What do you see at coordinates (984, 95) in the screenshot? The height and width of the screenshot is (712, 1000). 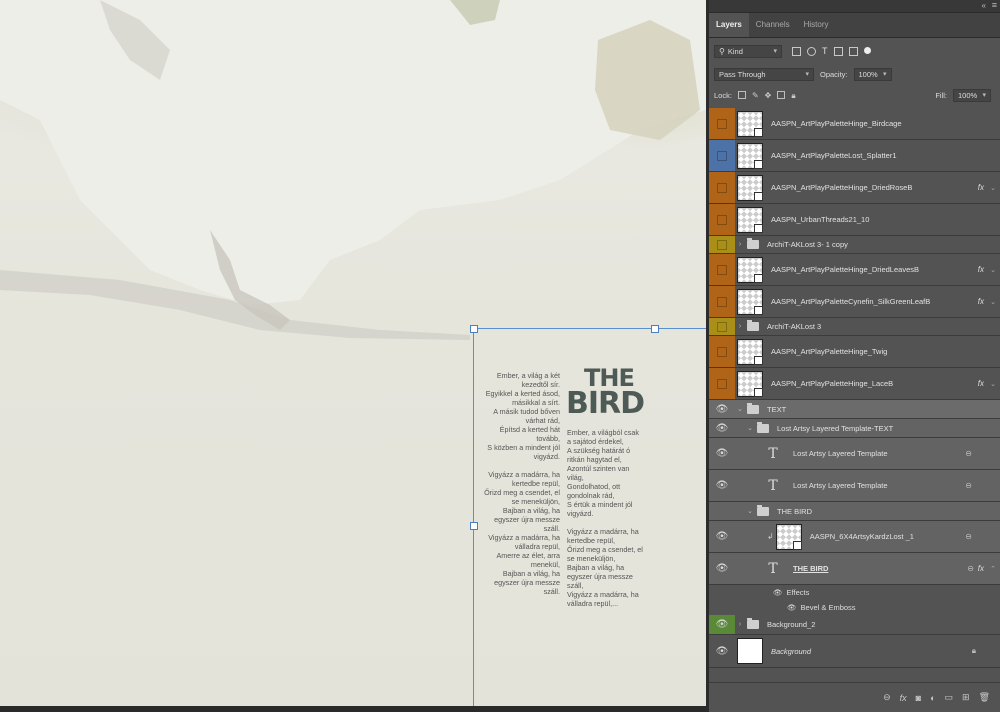 I see `chevron-down-icon: ▾` at bounding box center [984, 95].